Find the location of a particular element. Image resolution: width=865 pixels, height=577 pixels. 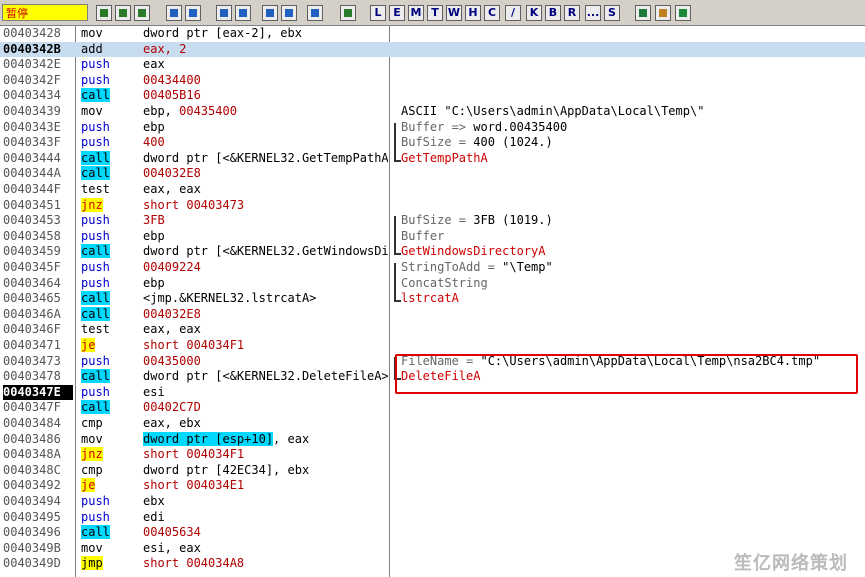

trace-into-icon is located at coordinates (270, 13).